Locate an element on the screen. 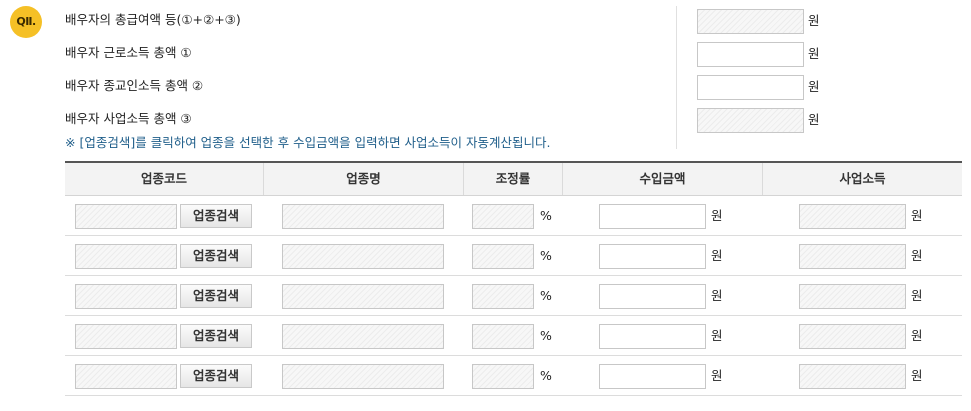  header-adjust-rate: 조정률 is located at coordinates (513, 178).